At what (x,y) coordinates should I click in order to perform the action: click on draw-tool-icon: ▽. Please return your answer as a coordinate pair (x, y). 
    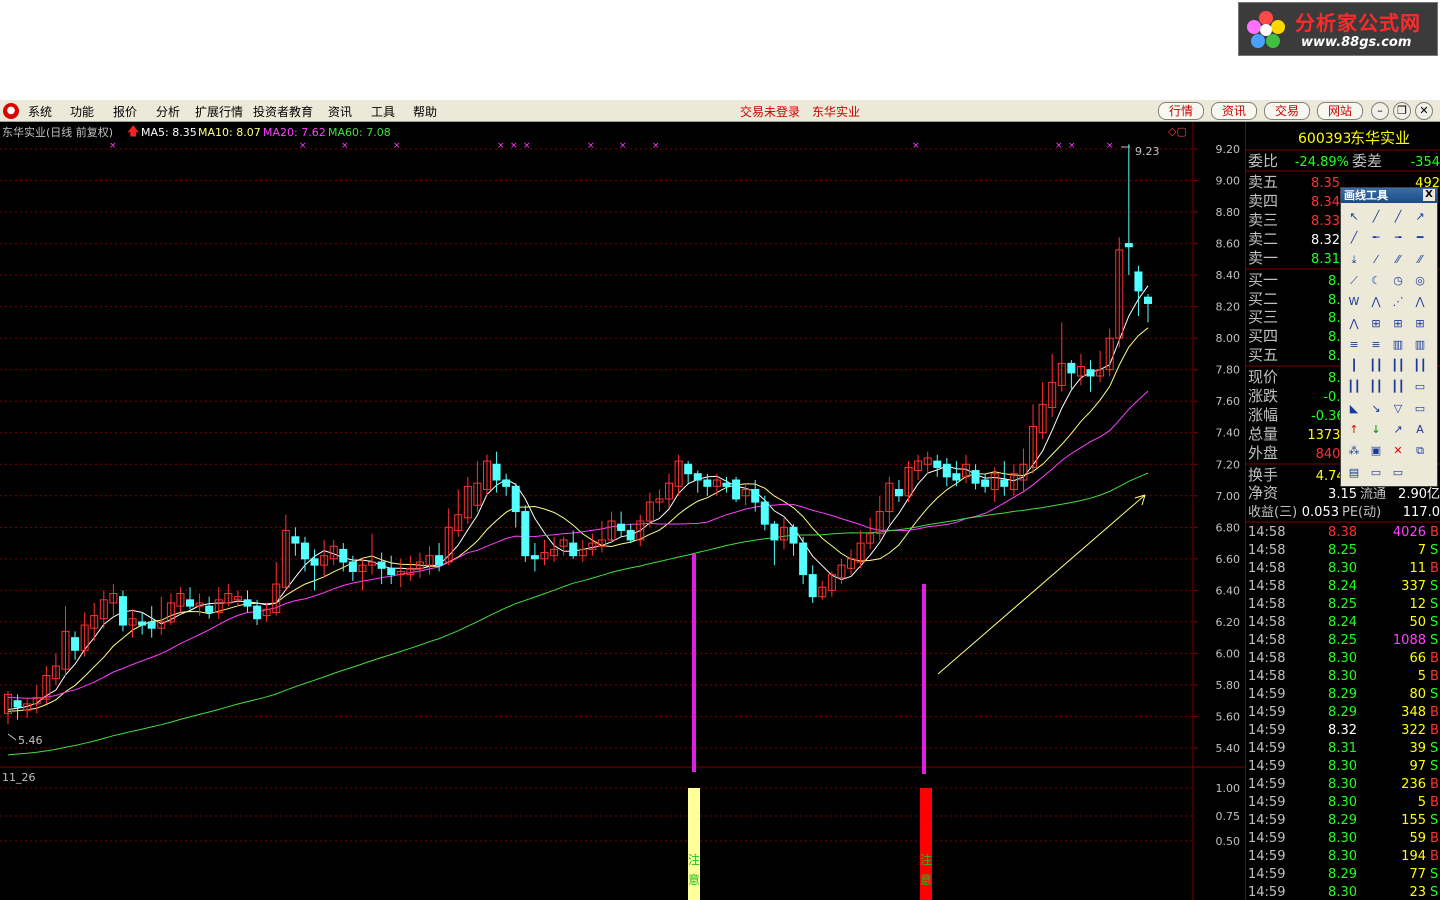
    Looking at the image, I should click on (1398, 409).